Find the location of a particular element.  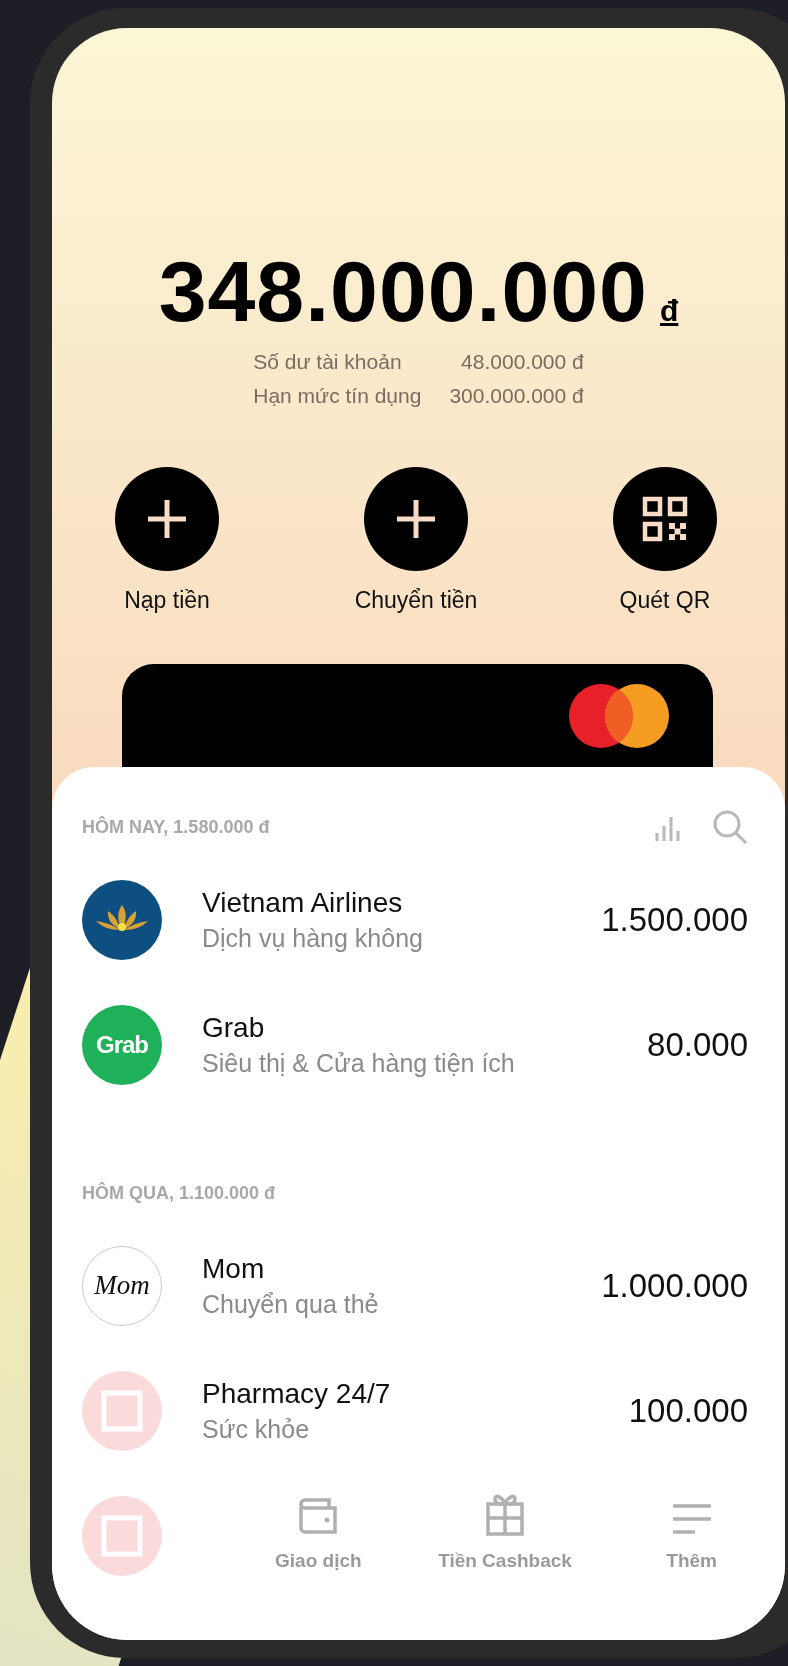

search-icon is located at coordinates (730, 827).